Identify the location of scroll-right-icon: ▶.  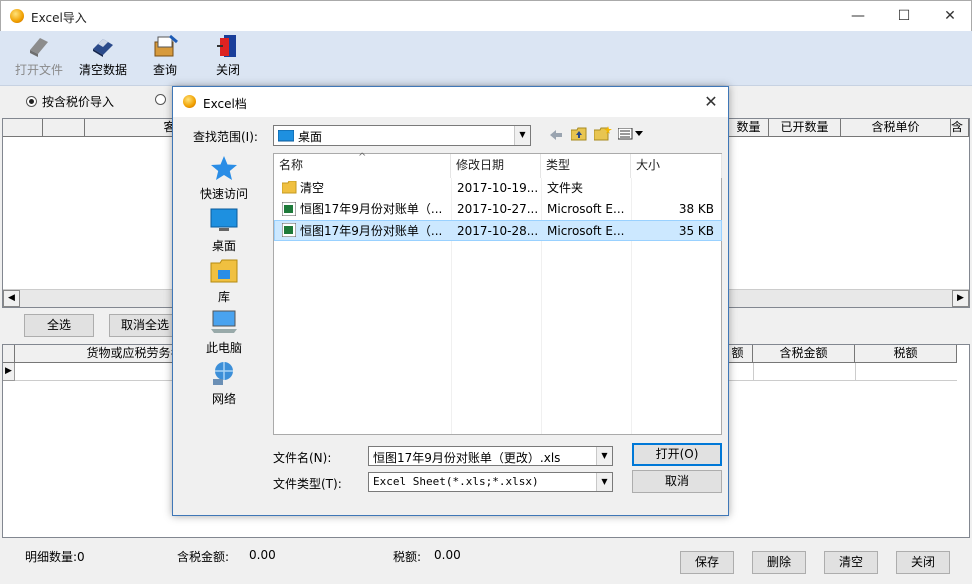
(960, 298).